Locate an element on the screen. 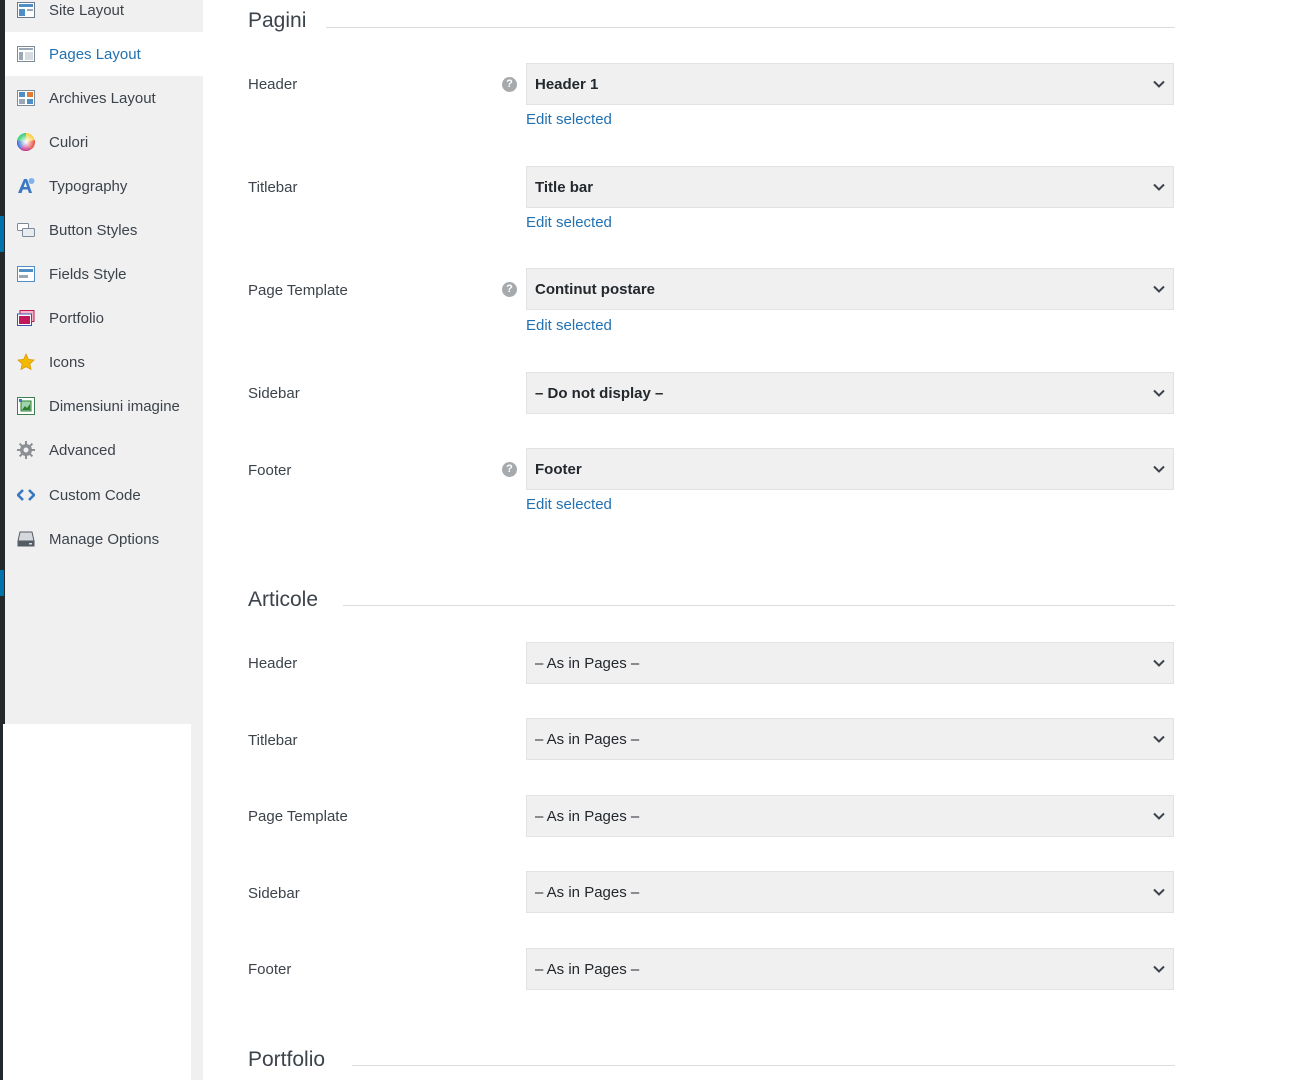  sidebar-item-site-layout: Site Layout is located at coordinates (104, 16).